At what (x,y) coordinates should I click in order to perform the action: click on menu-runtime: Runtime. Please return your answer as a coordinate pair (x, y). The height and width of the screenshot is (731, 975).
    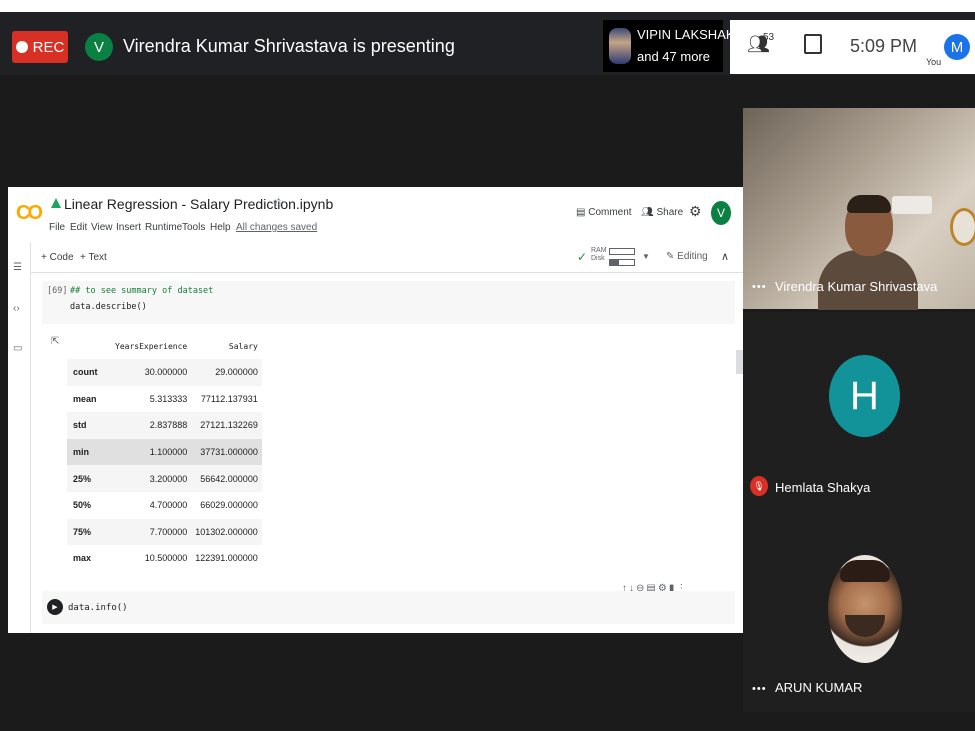
    Looking at the image, I should click on (163, 227).